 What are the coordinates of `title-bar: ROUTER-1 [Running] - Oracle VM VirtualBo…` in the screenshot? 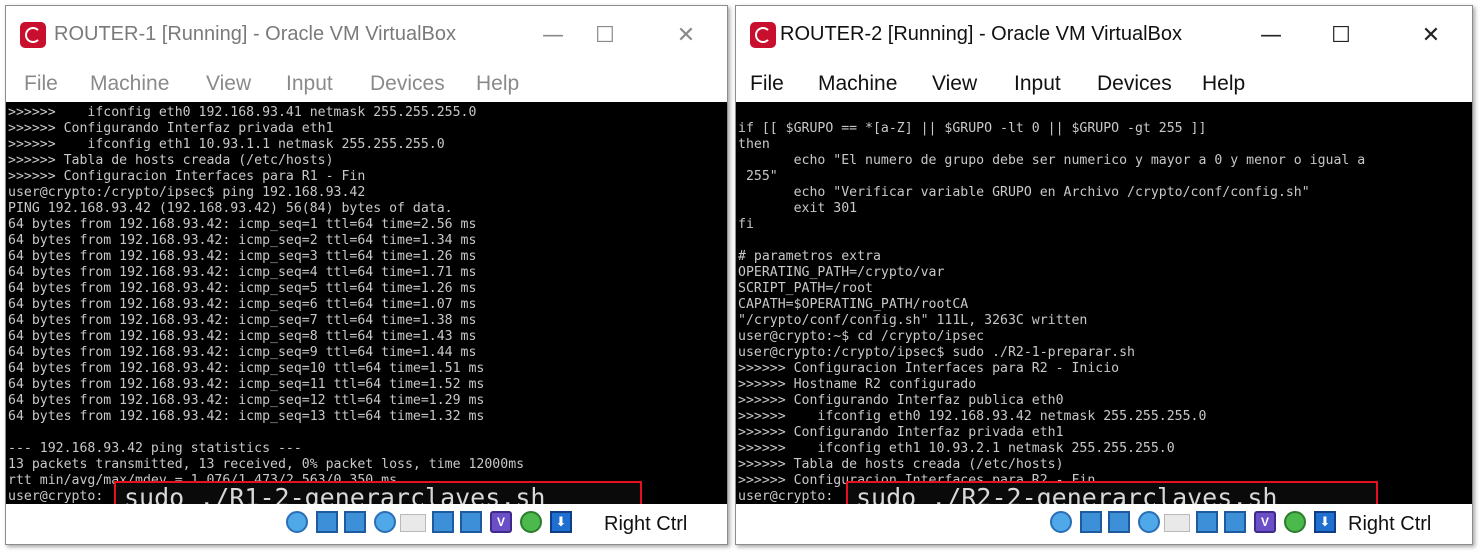 It's located at (366, 34).